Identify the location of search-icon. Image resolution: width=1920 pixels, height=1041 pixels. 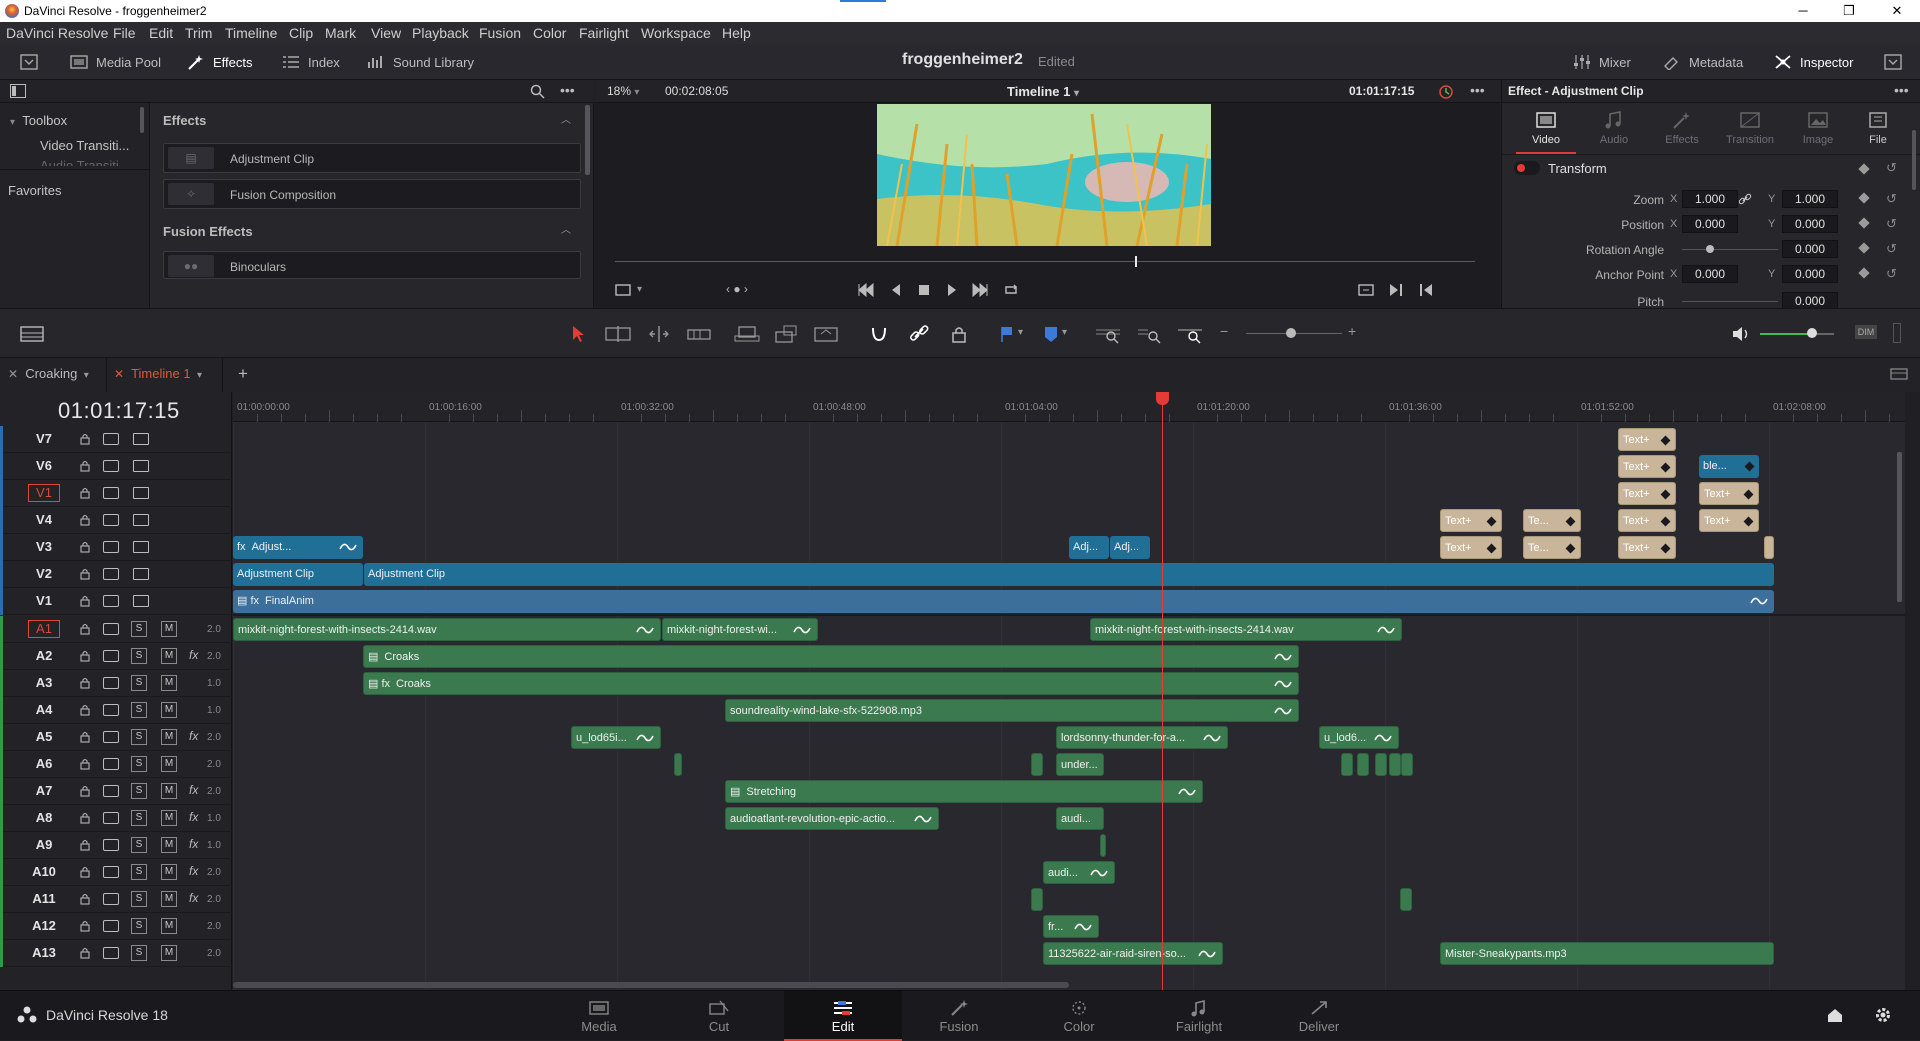
(537, 91).